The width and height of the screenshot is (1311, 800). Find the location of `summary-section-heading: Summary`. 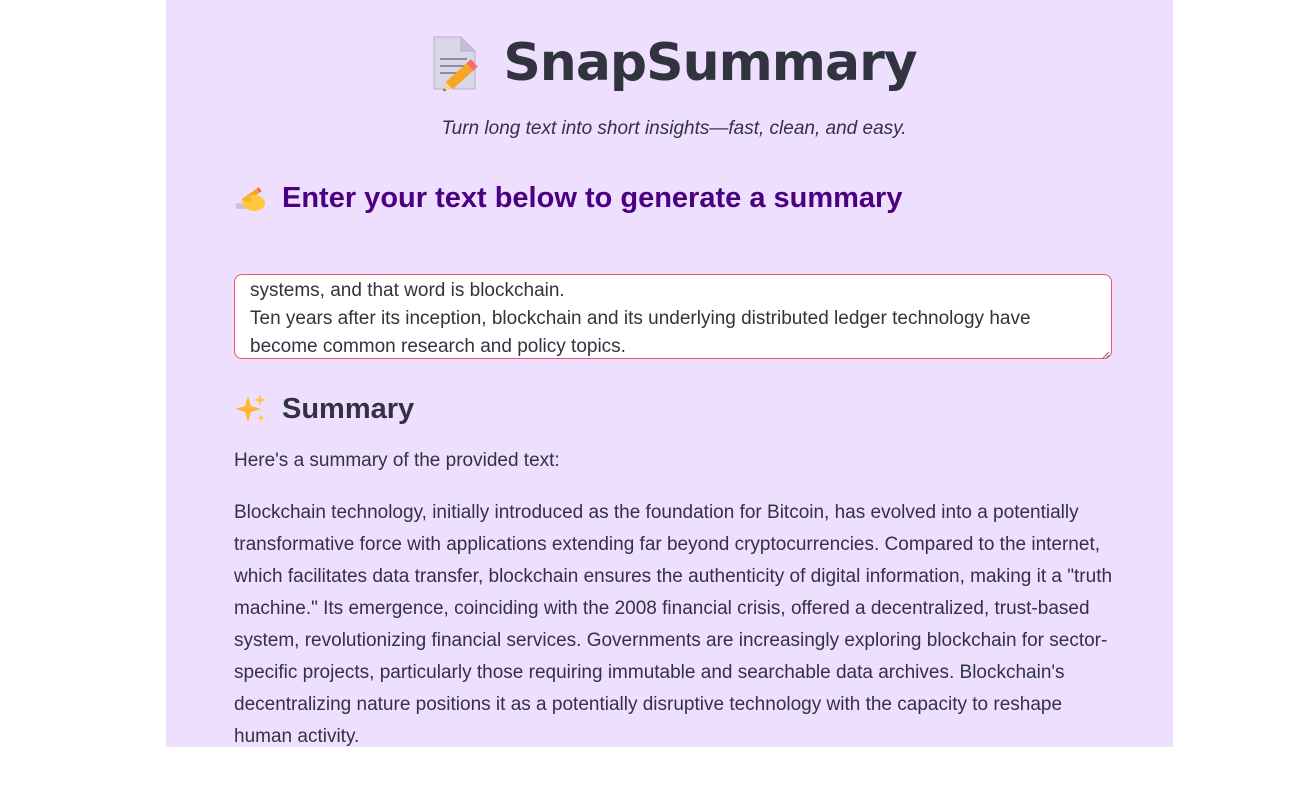

summary-section-heading: Summary is located at coordinates (674, 409).